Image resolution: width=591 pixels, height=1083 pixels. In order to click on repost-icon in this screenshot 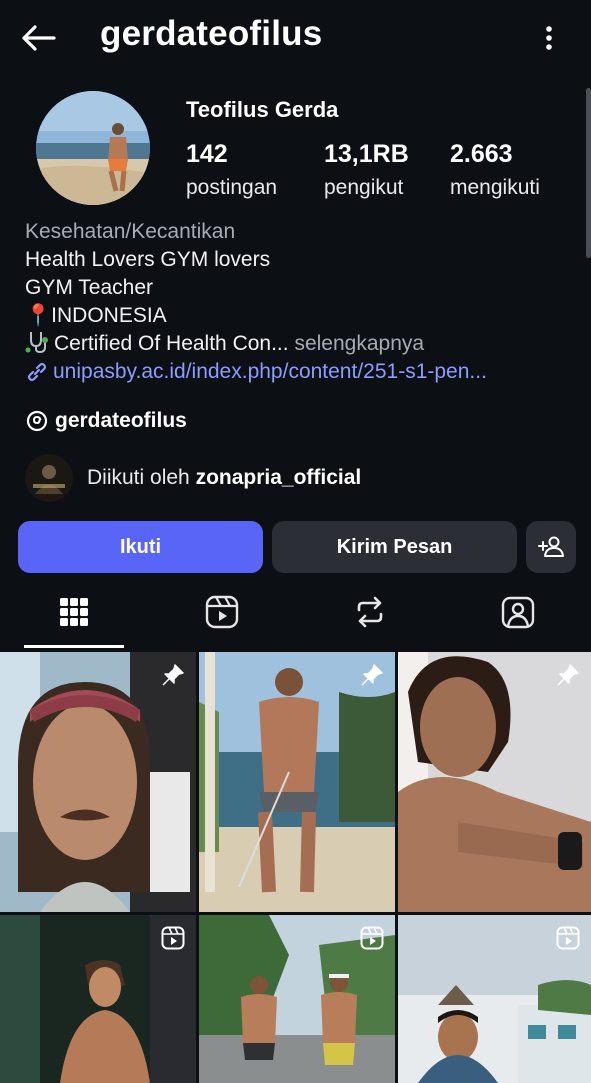, I will do `click(370, 612)`.